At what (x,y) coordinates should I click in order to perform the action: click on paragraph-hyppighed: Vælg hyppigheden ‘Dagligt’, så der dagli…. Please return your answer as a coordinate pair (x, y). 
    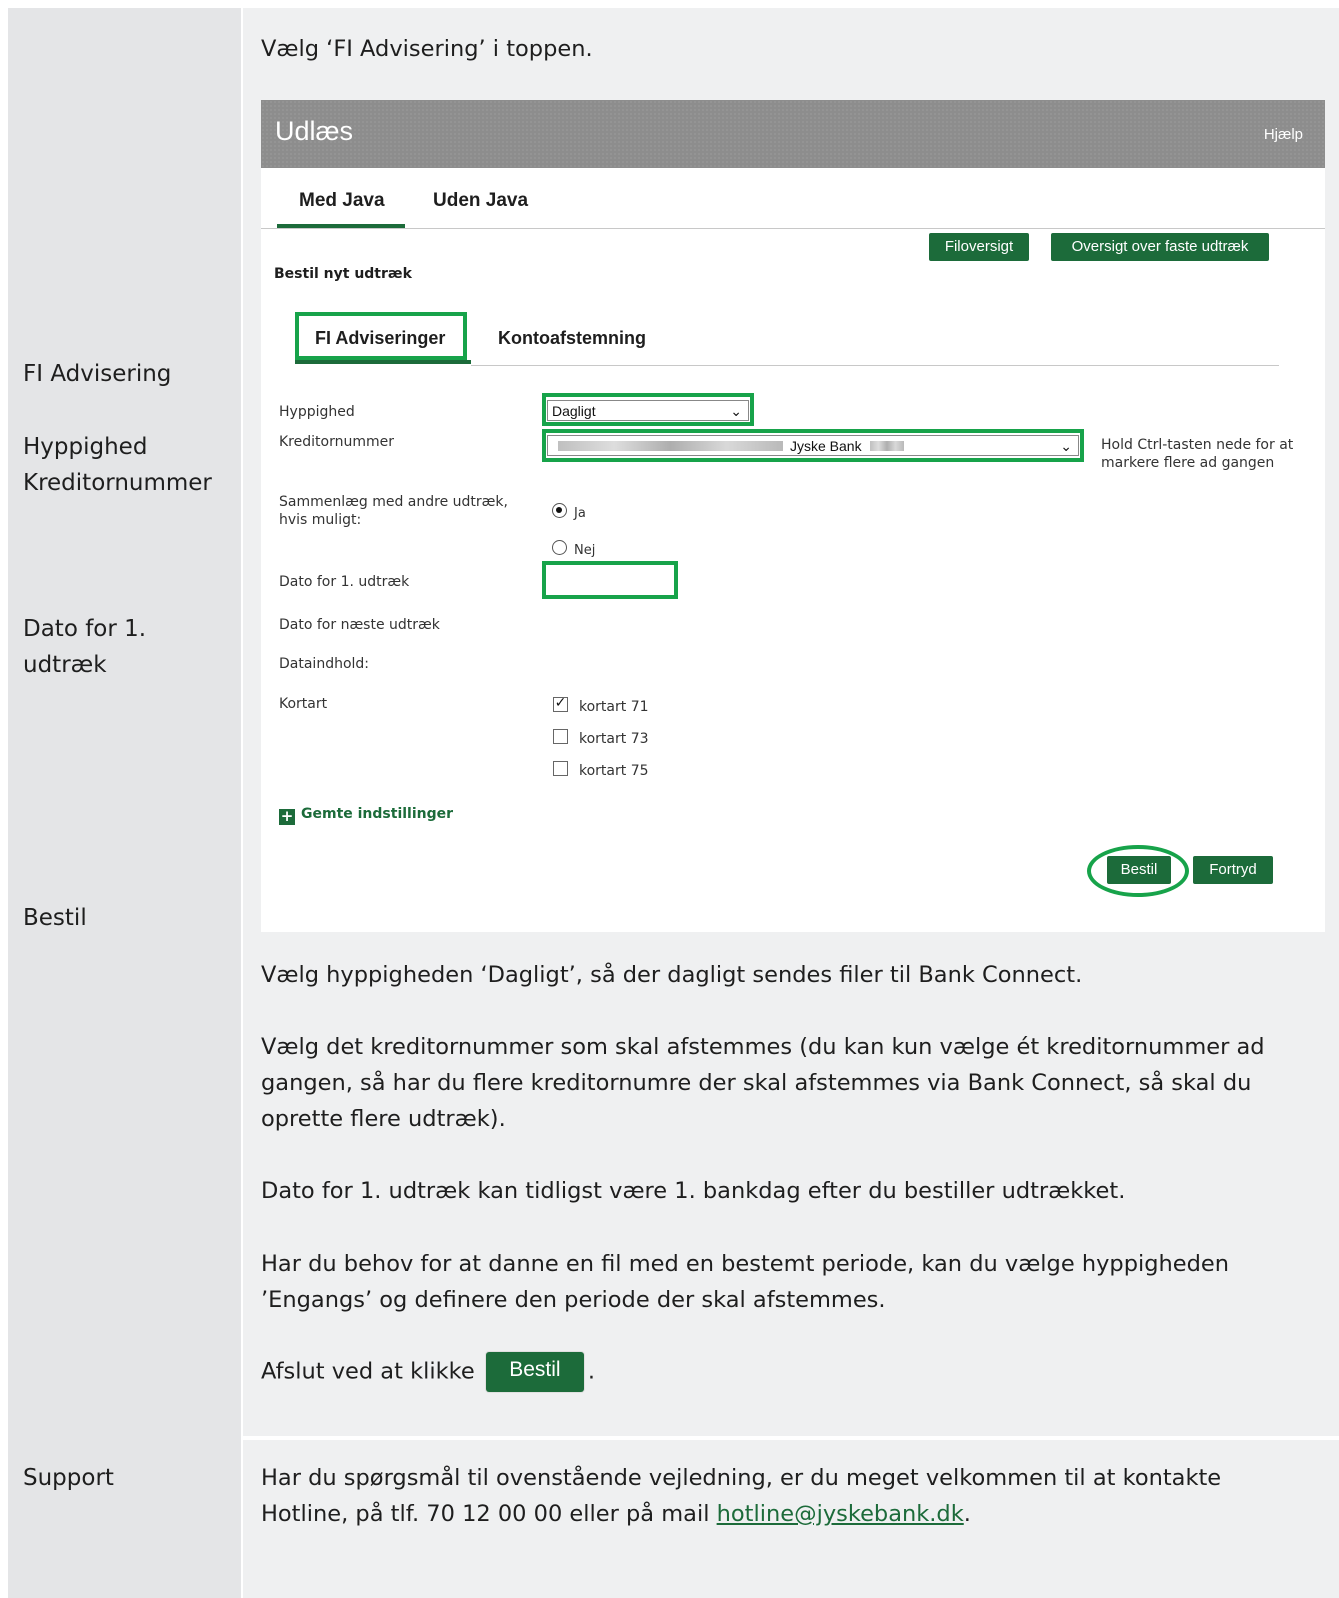
    Looking at the image, I should click on (672, 975).